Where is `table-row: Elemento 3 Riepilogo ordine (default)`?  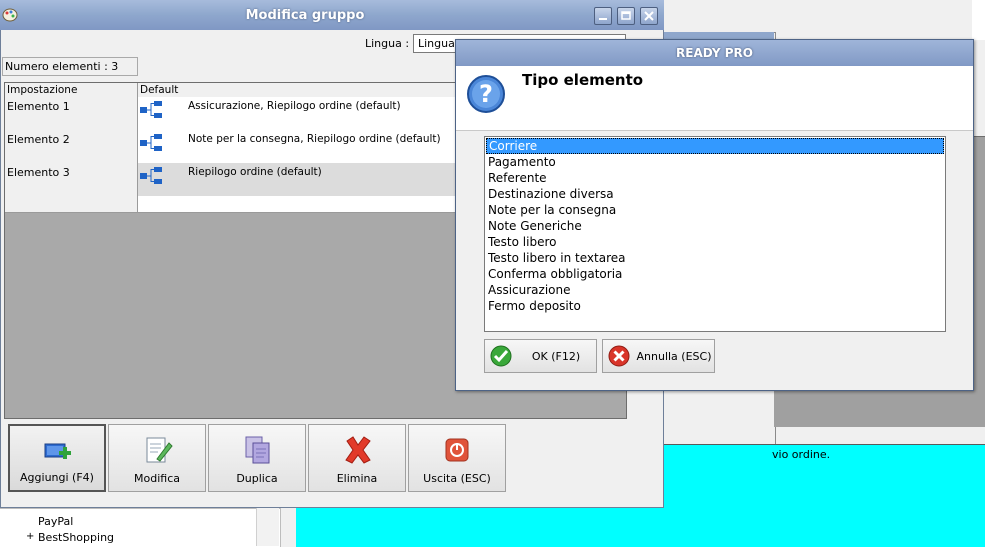 table-row: Elemento 3 Riepilogo ordine (default) is located at coordinates (234, 180).